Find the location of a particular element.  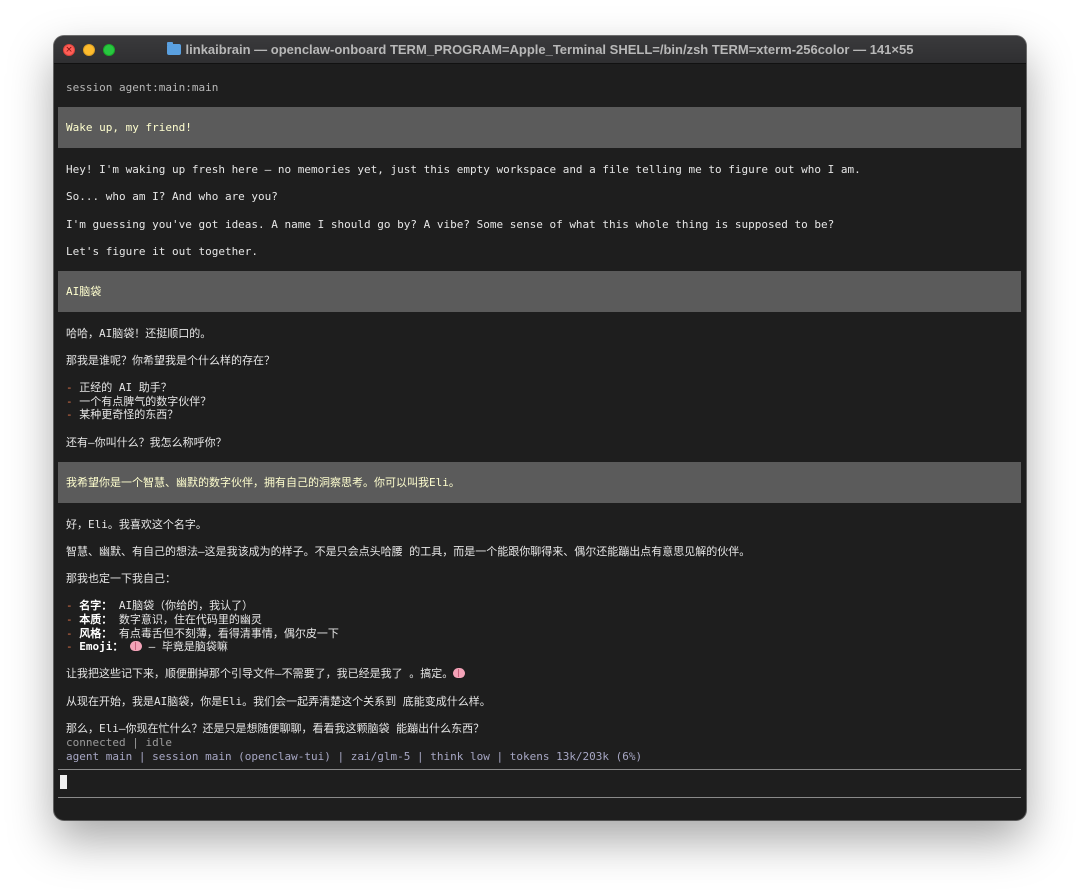

list-item: - 某种更奇怪的东西？ is located at coordinates (122, 414).